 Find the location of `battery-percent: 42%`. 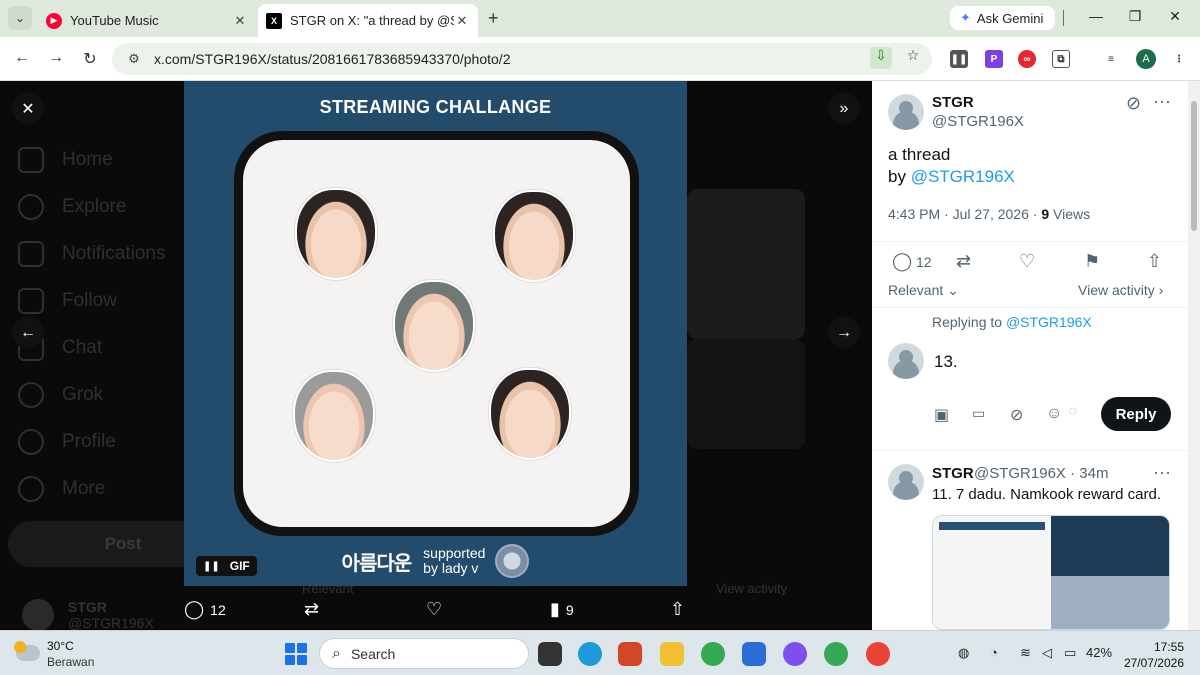

battery-percent: 42% is located at coordinates (1099, 652).